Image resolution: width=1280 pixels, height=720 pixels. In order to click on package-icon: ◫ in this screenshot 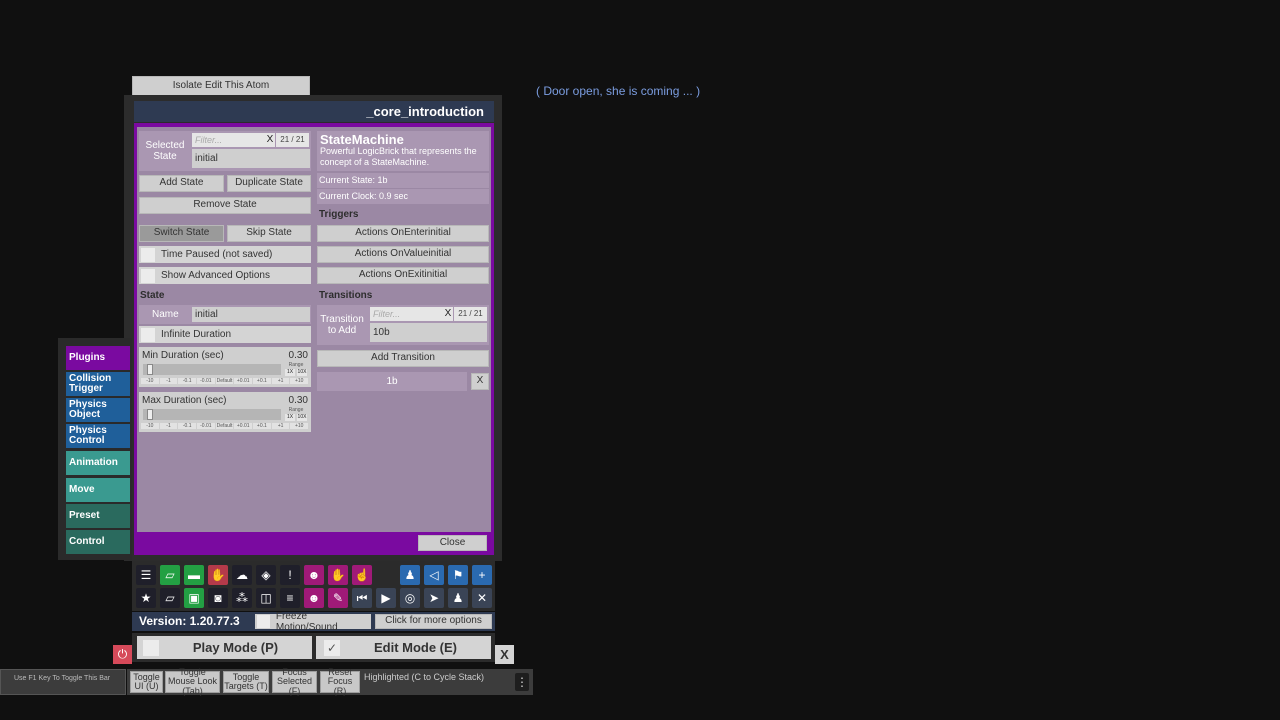, I will do `click(266, 598)`.